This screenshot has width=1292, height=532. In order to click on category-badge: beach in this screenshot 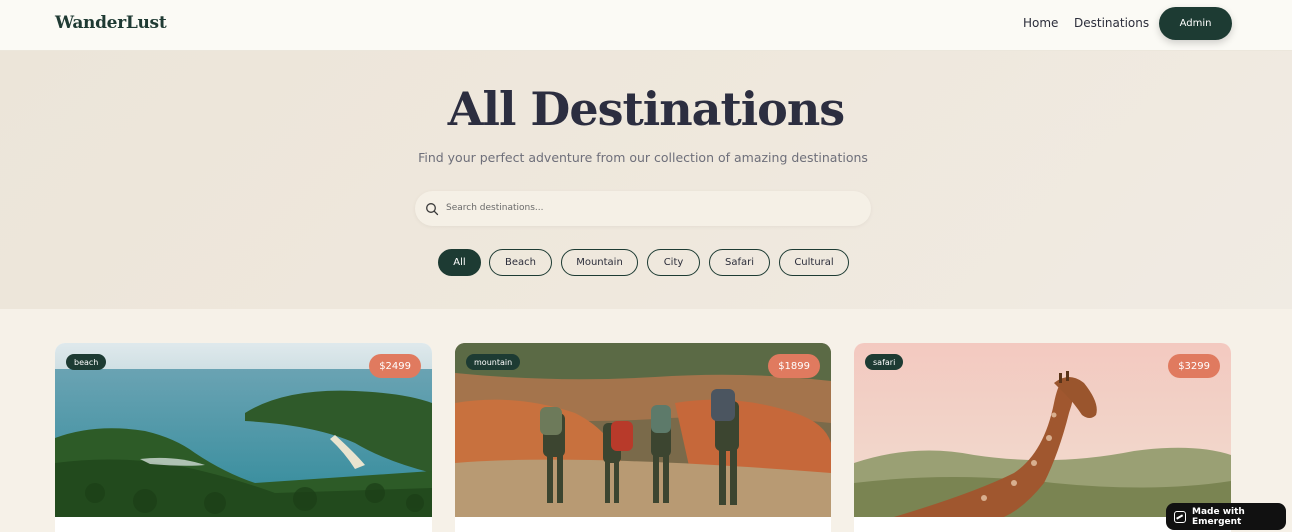, I will do `click(86, 362)`.